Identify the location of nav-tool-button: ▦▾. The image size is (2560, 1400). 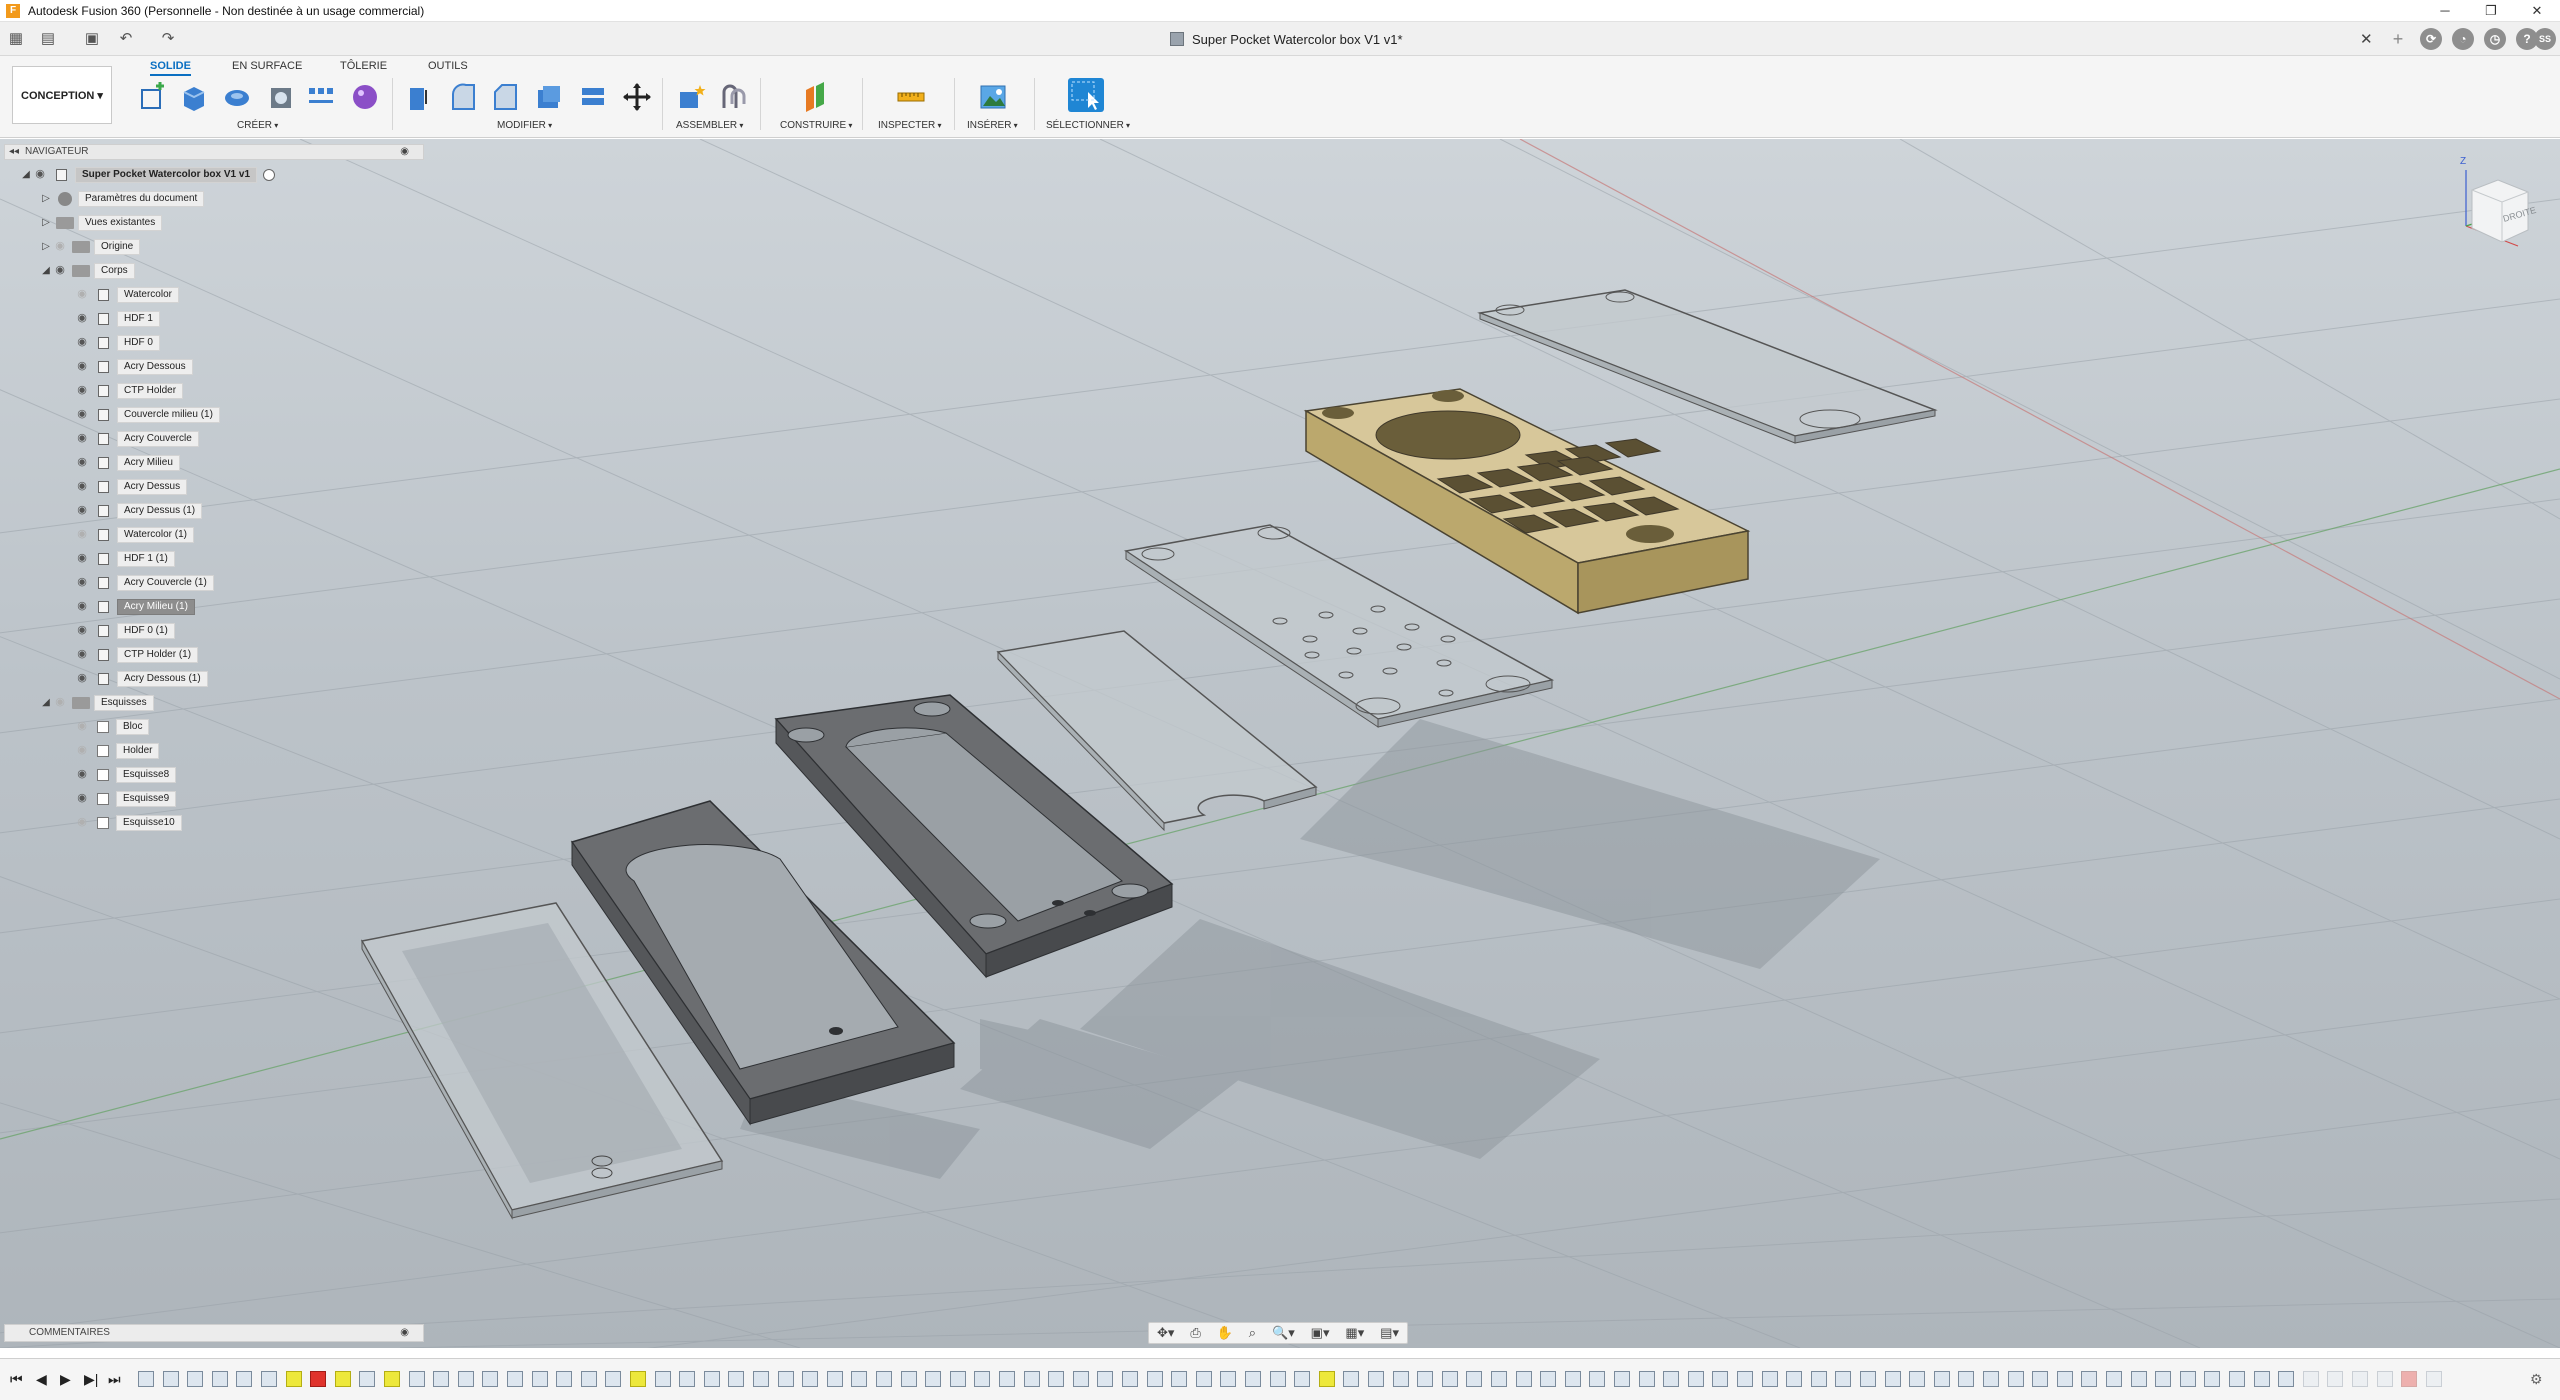
(1354, 1333).